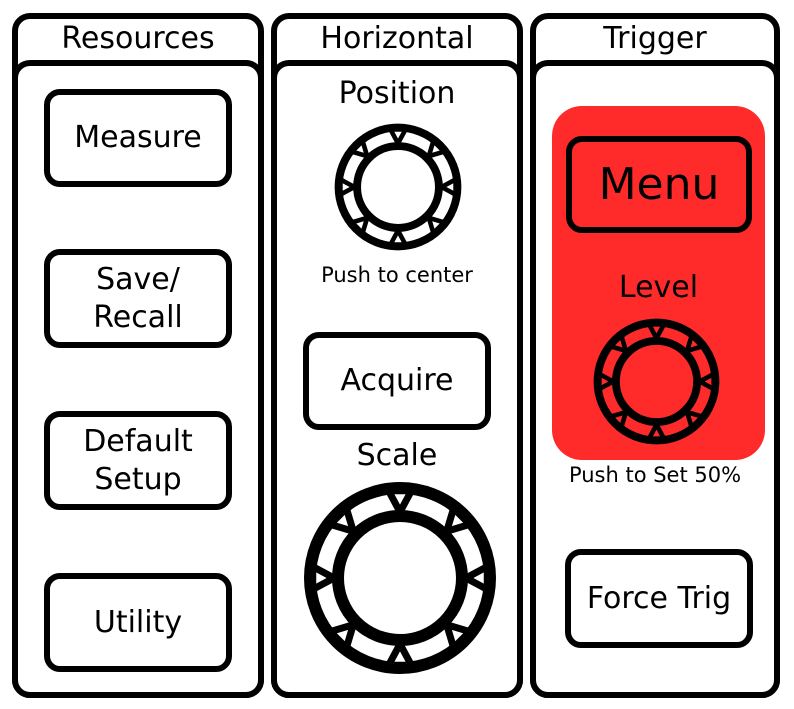 The width and height of the screenshot is (794, 709). Describe the element at coordinates (138, 479) in the screenshot. I see `default-setup-label-line2: Setup` at that location.